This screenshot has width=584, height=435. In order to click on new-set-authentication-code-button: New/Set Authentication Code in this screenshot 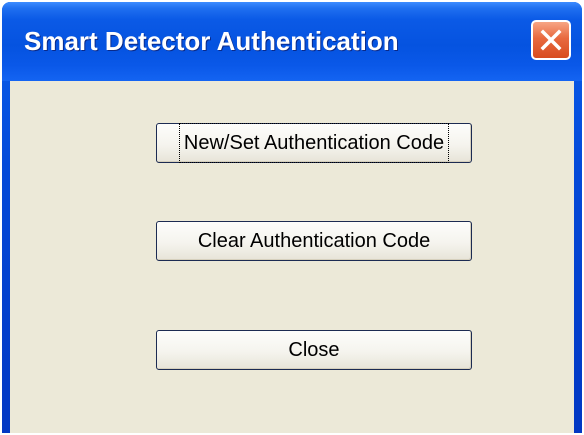, I will do `click(314, 143)`.